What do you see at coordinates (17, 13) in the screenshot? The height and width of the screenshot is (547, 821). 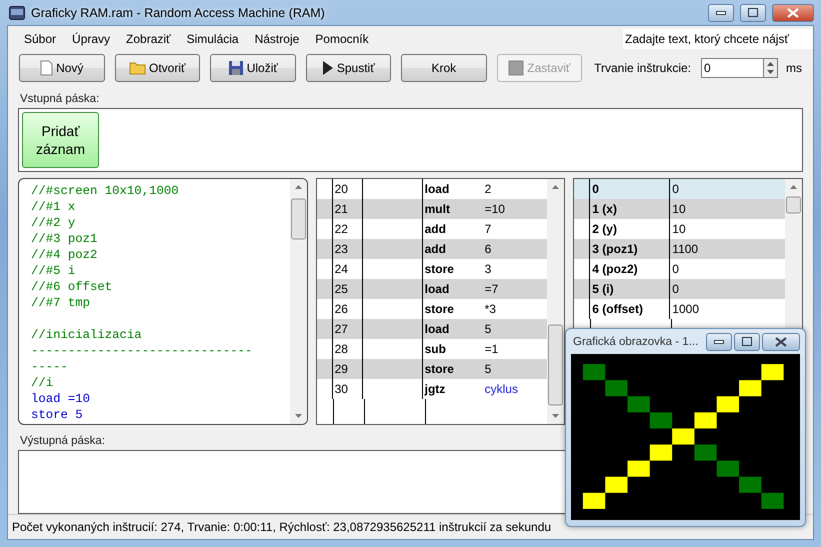 I see `app-icon` at bounding box center [17, 13].